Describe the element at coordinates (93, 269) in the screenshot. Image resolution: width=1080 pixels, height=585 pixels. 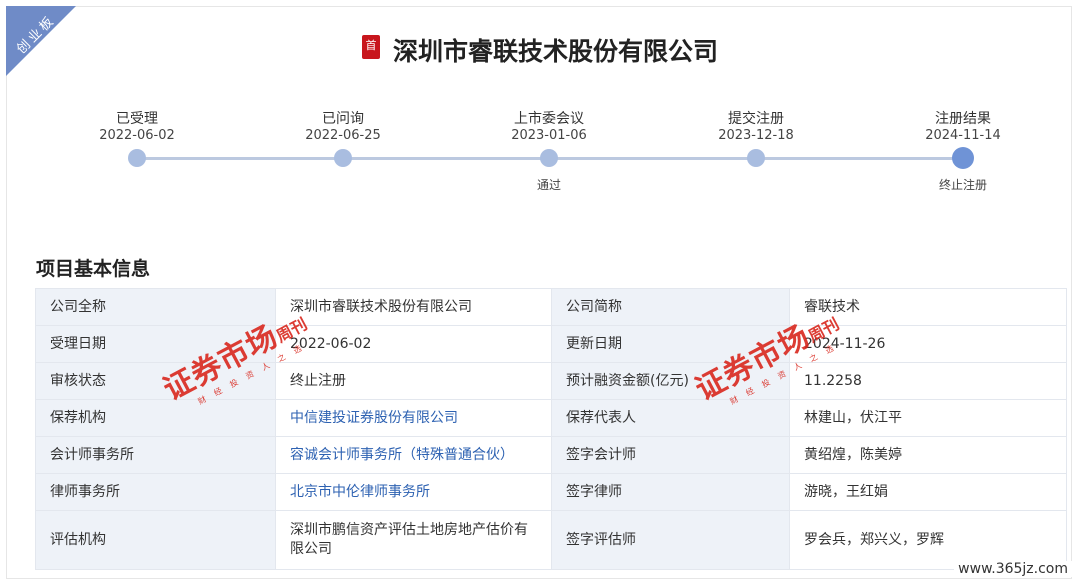
I see `section-title: 项目基本信息` at that location.